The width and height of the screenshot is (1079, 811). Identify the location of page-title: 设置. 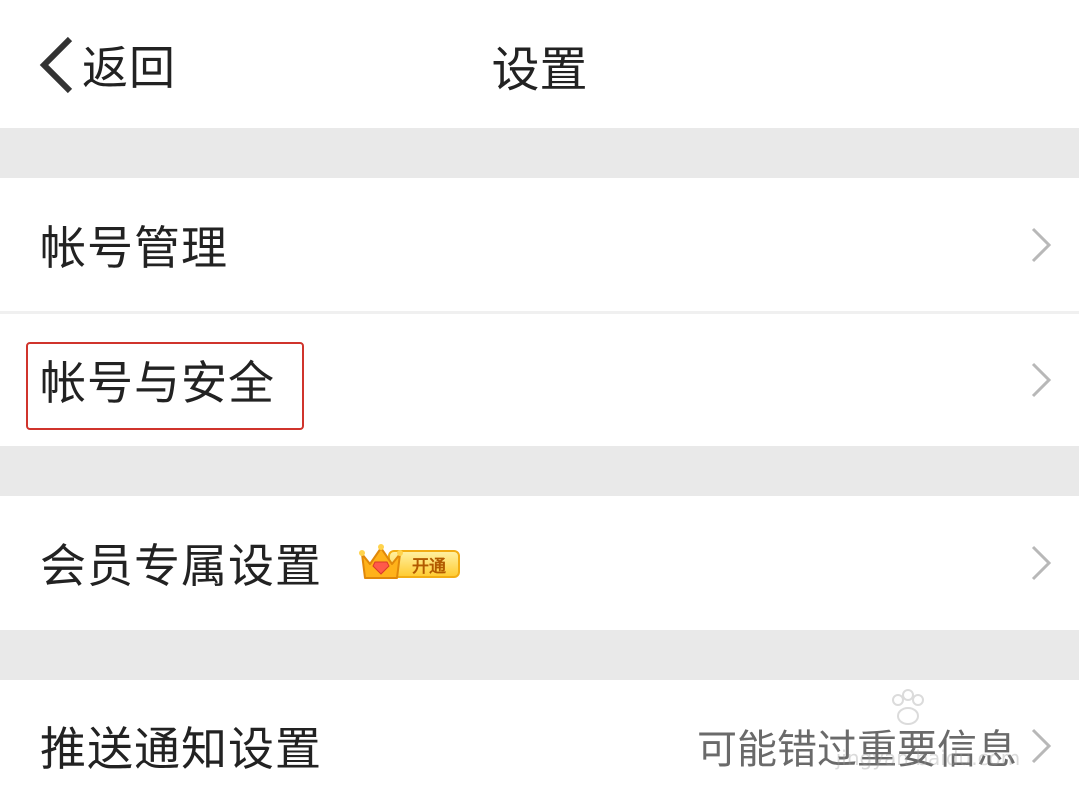
(539, 70).